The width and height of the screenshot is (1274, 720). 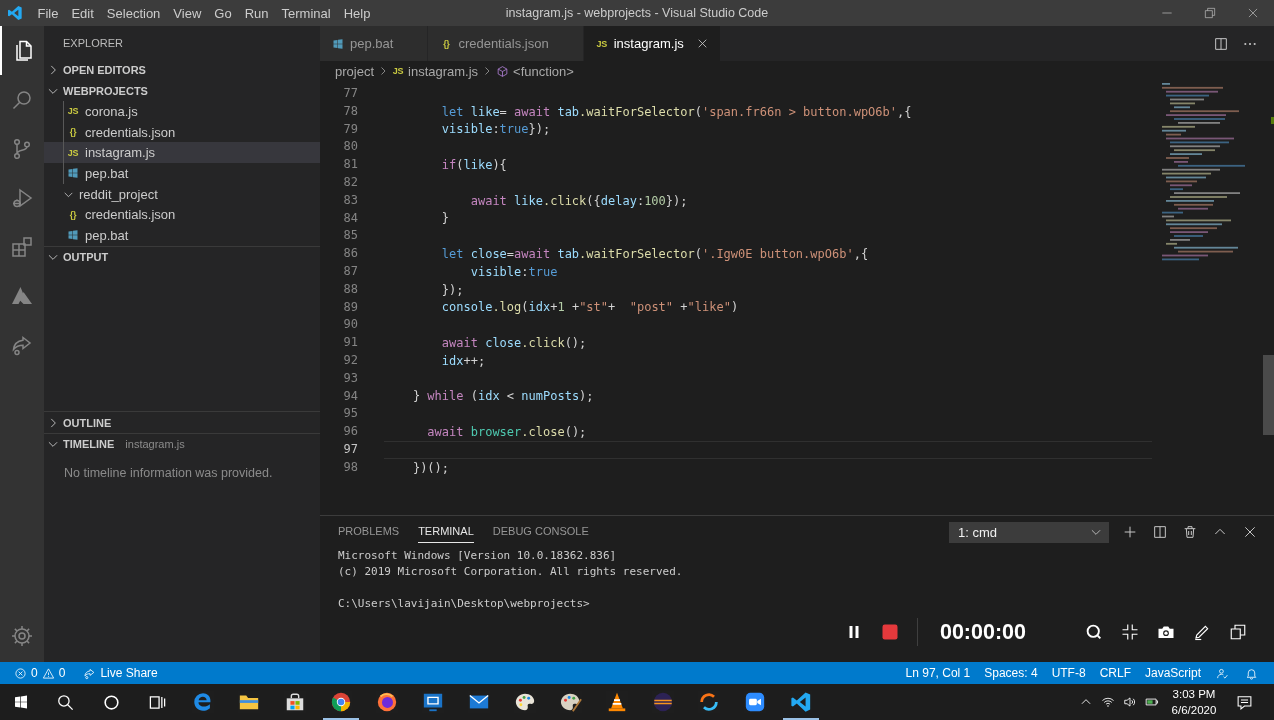 What do you see at coordinates (1094, 632) in the screenshot?
I see `magnifier-icon` at bounding box center [1094, 632].